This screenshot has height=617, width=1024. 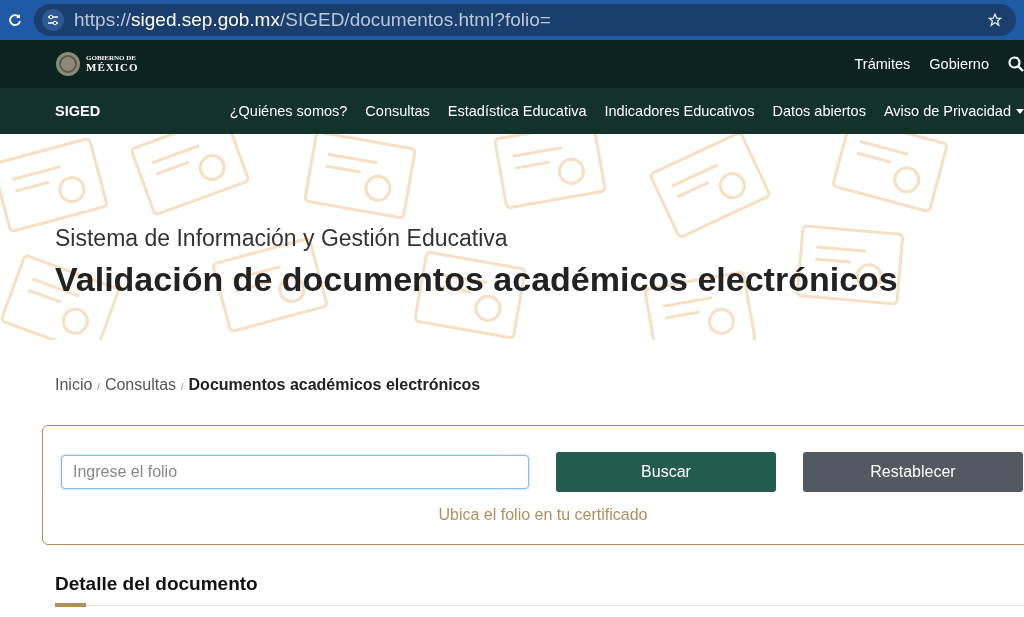 I want to click on current-page-label: Documentos académicos electrónicos, so click(x=334, y=385).